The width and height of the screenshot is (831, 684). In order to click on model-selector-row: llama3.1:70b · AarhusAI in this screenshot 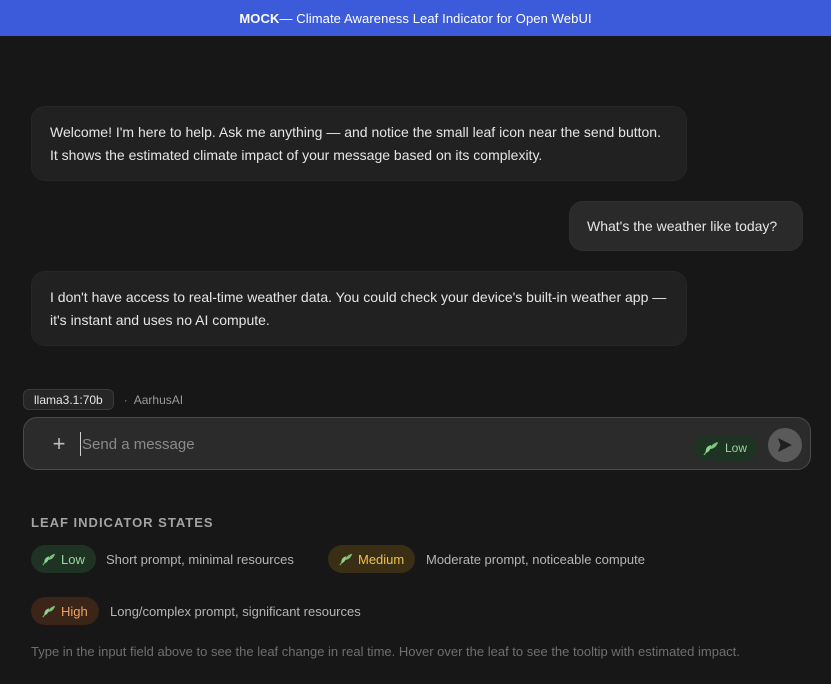, I will do `click(103, 399)`.